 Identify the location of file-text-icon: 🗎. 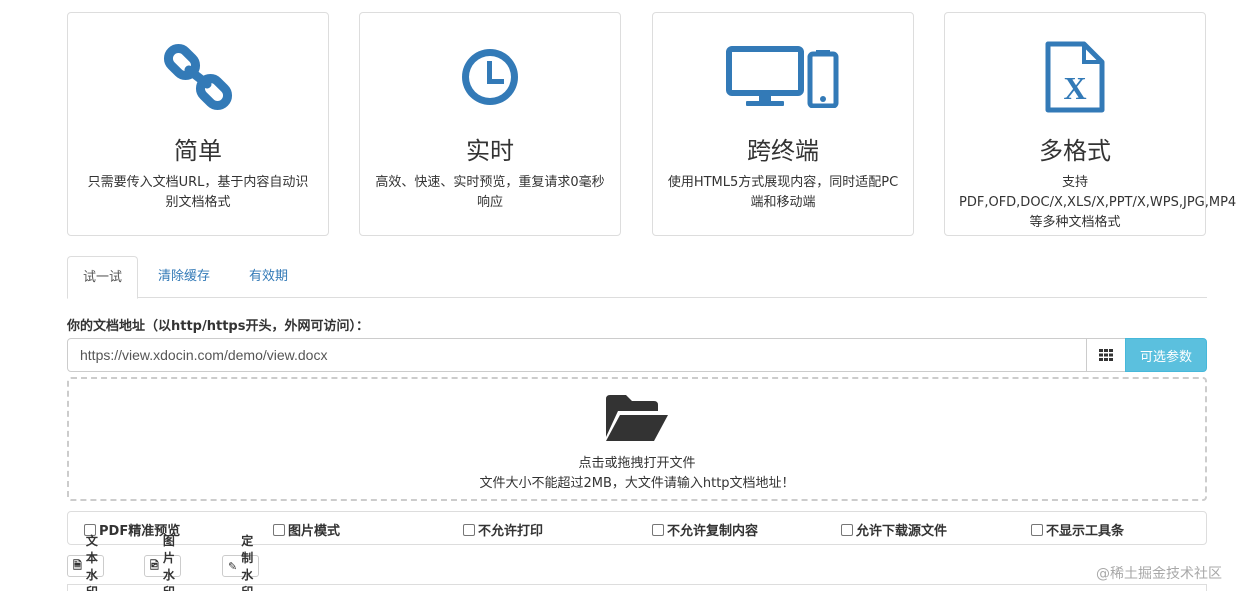
(77, 565).